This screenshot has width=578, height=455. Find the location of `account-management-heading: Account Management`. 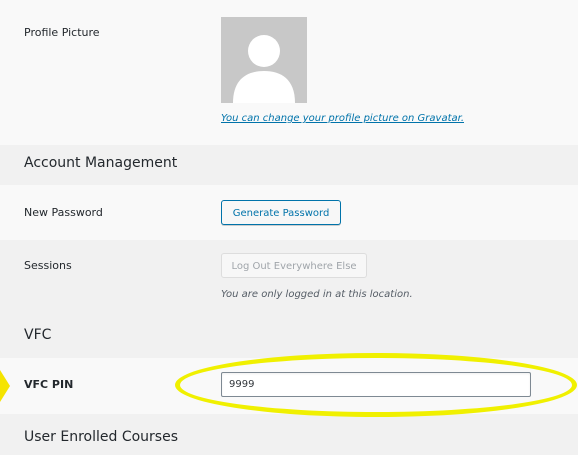

account-management-heading: Account Management is located at coordinates (101, 163).